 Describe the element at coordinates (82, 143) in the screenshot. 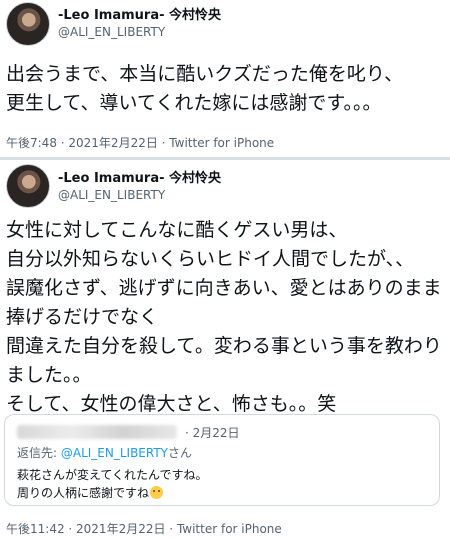

I see `timestamp: 午後7:48 · 2021年2月22日` at that location.